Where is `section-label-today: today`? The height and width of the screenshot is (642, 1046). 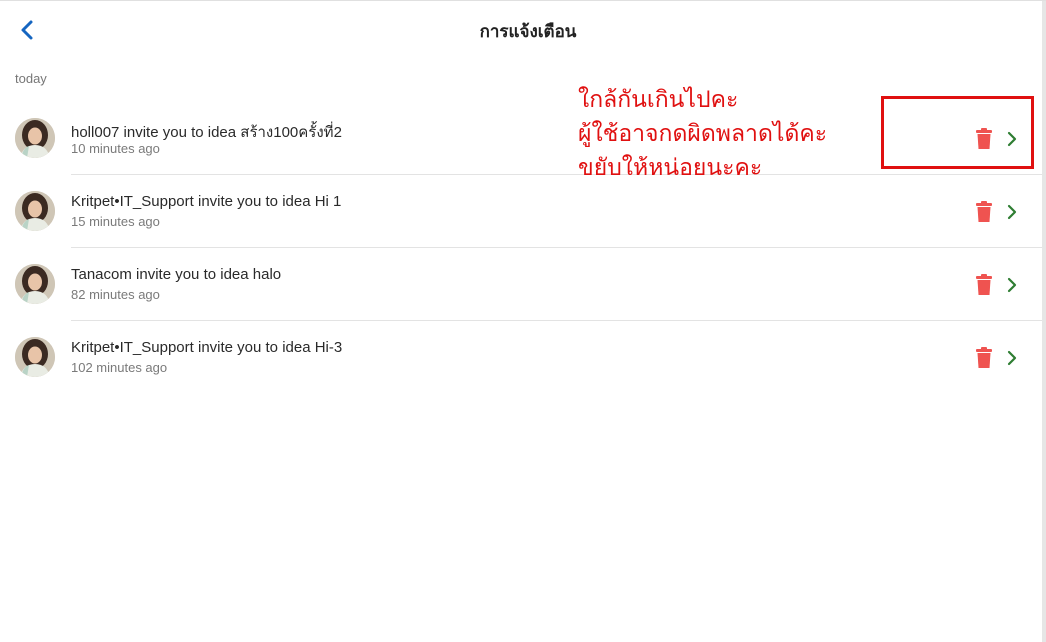 section-label-today: today is located at coordinates (31, 78).